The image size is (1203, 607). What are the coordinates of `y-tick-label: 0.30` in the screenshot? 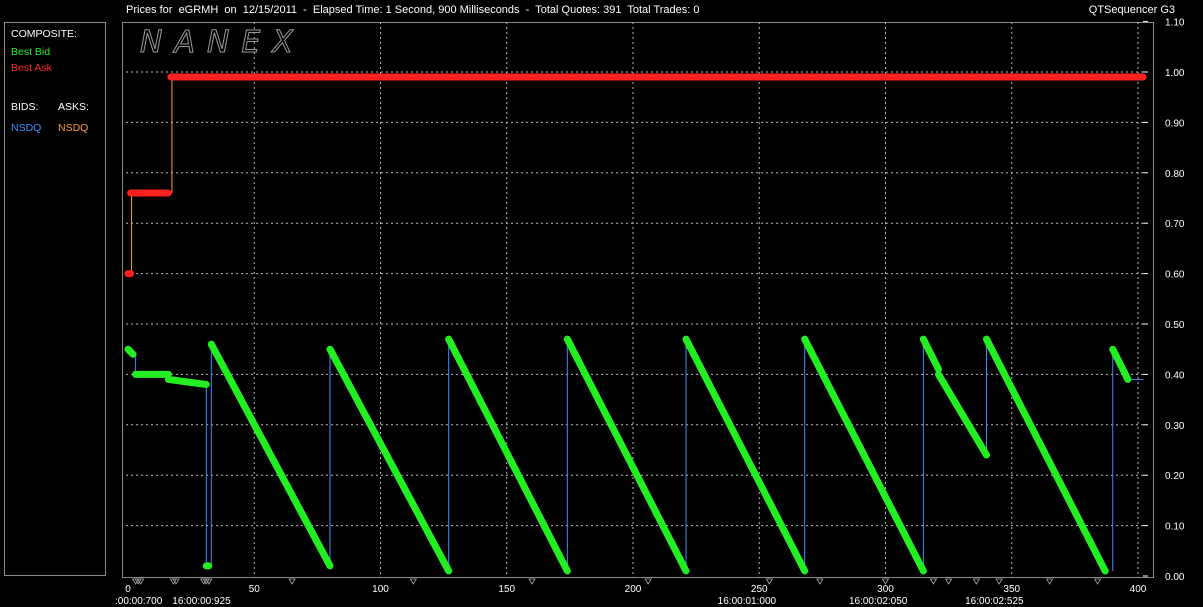 It's located at (1175, 426).